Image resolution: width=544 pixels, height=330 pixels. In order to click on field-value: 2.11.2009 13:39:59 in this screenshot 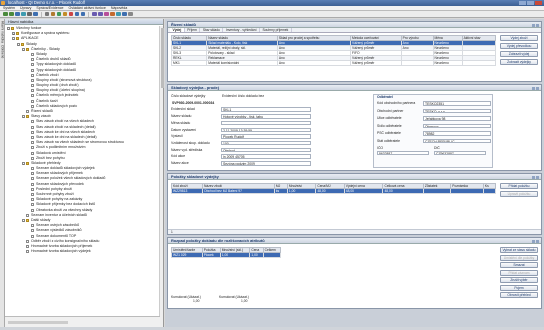, I will do `click(266, 130)`.